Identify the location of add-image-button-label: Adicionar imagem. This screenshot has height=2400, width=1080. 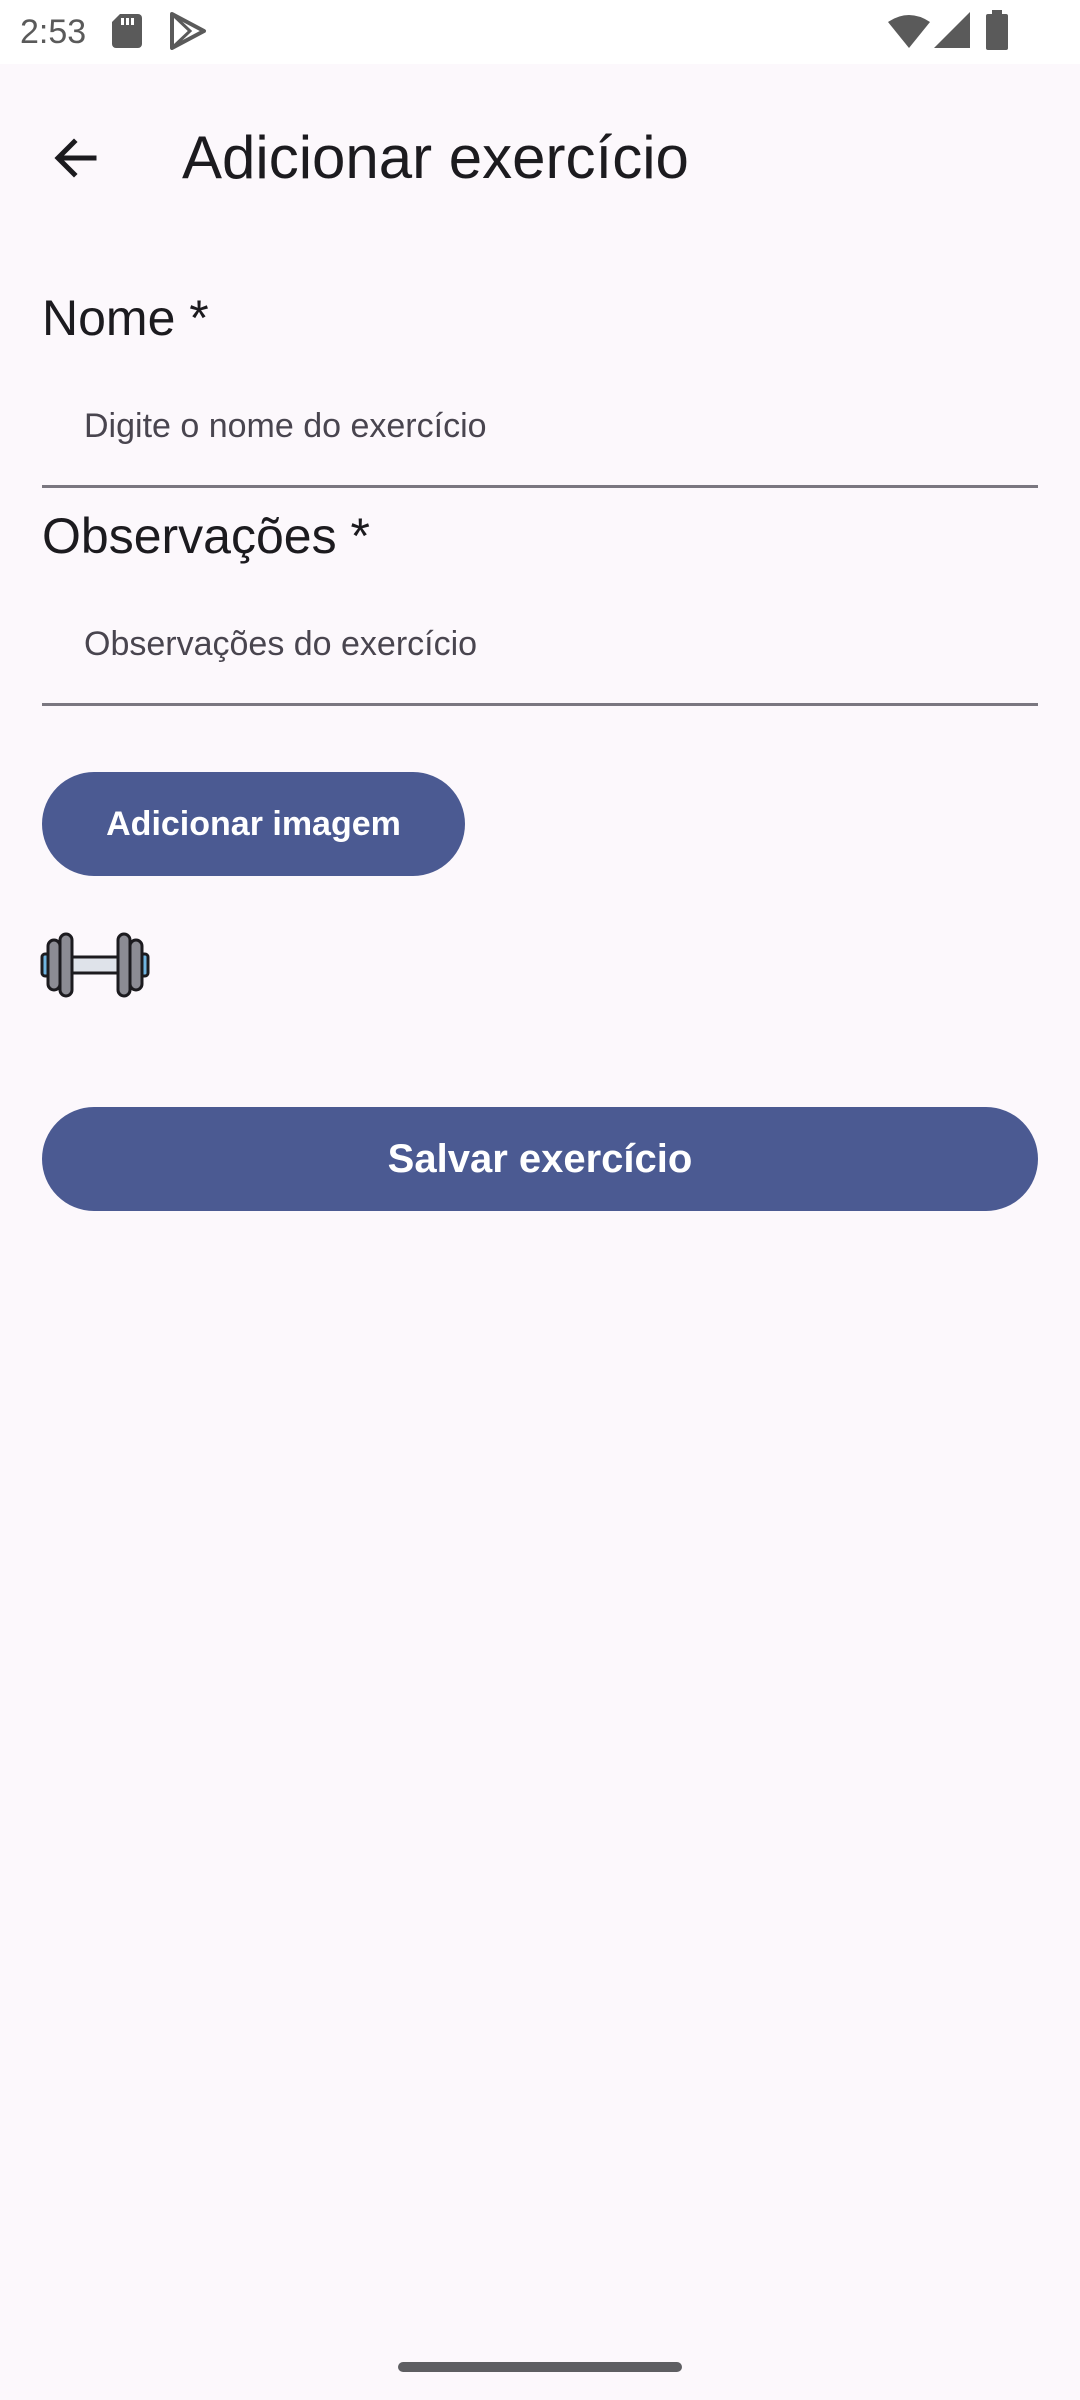
(253, 823).